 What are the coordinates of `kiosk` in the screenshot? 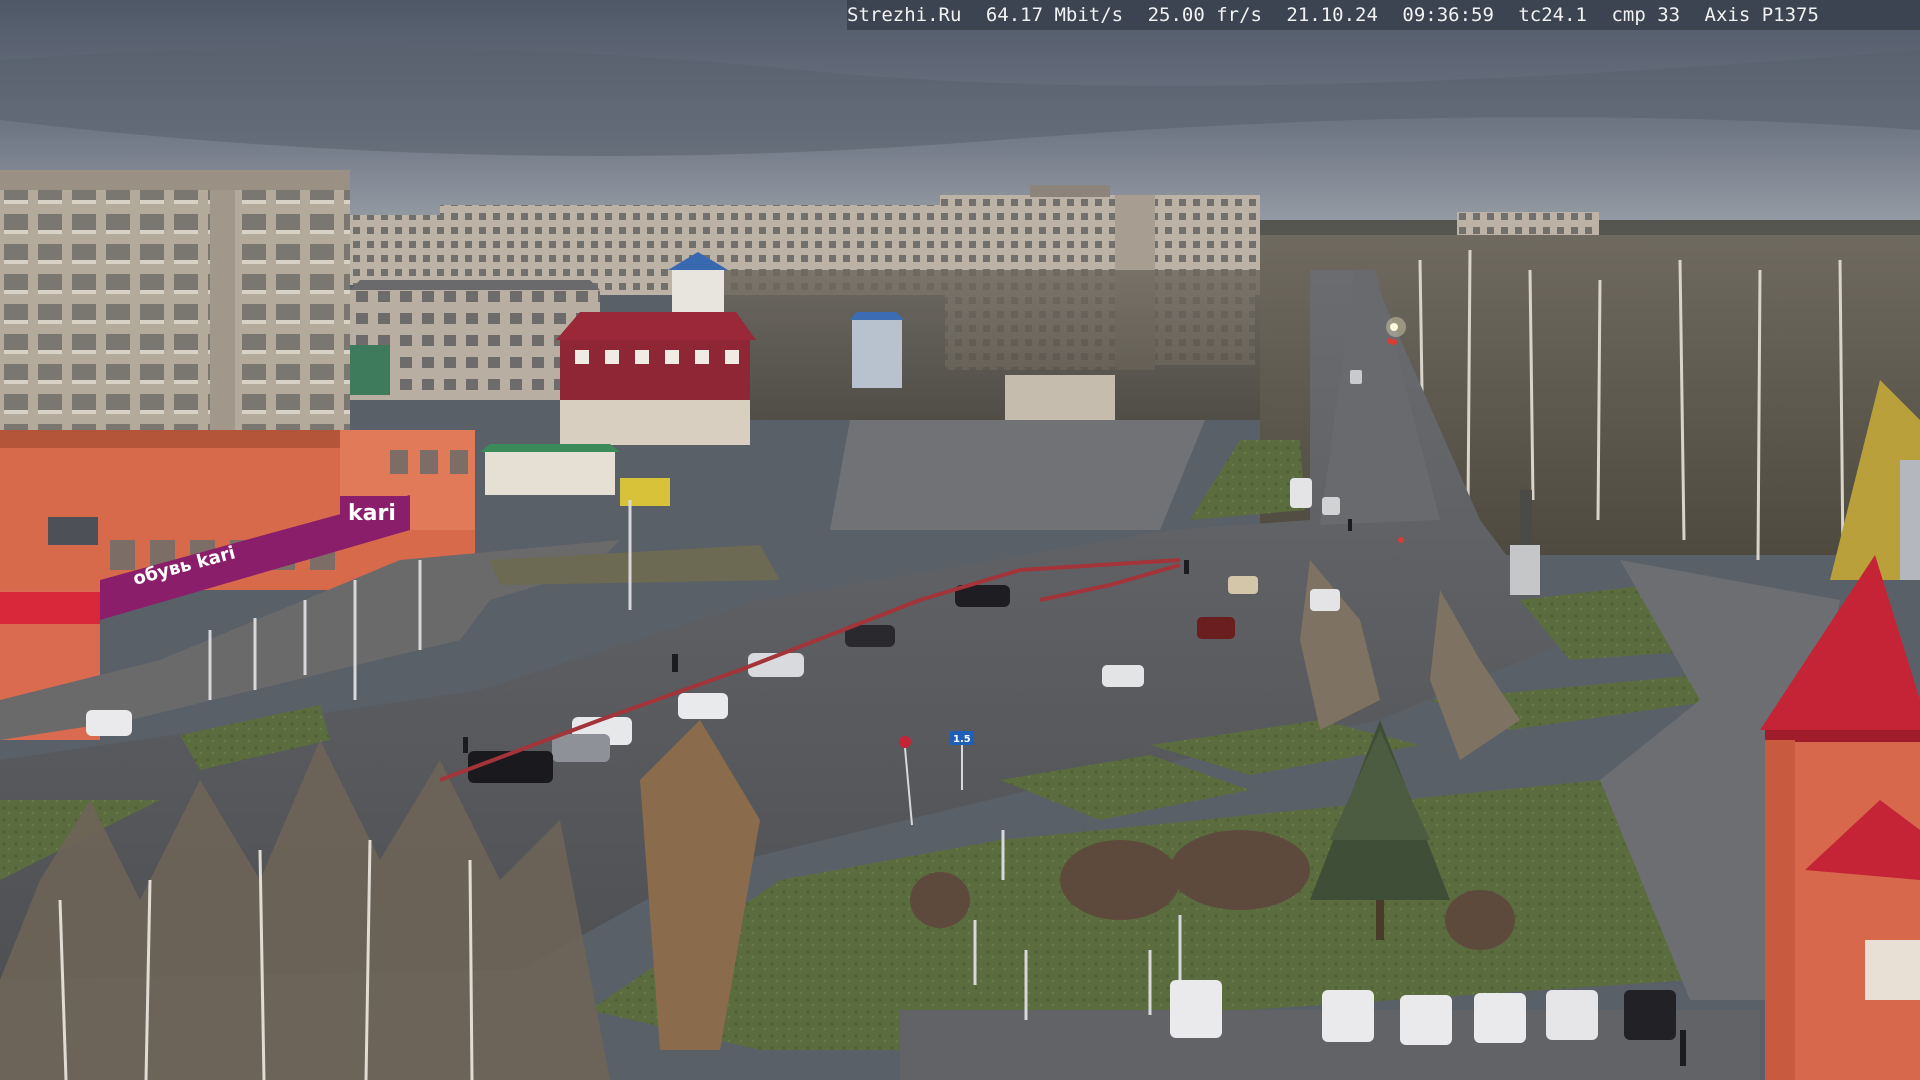 It's located at (575, 475).